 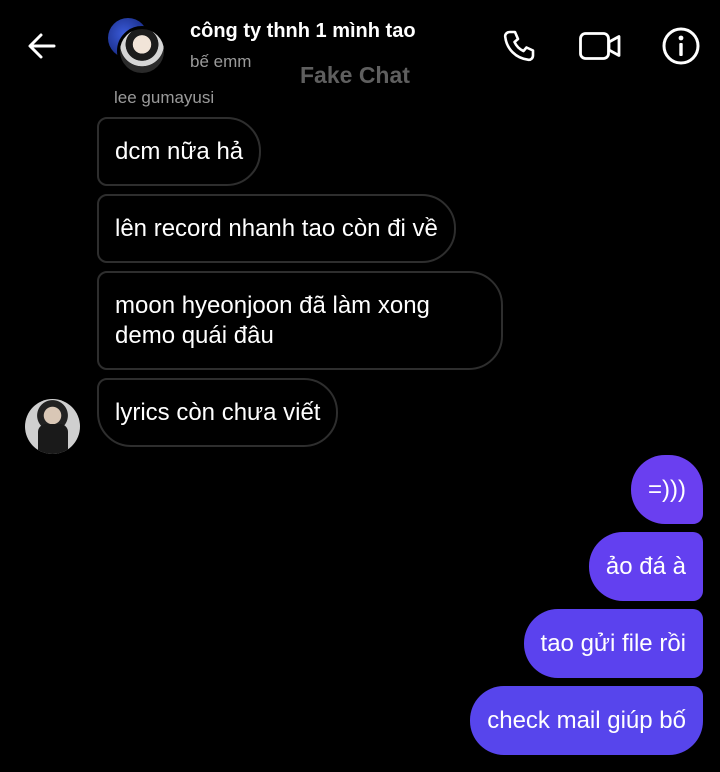 I want to click on contact-avatar, so click(x=52, y=426).